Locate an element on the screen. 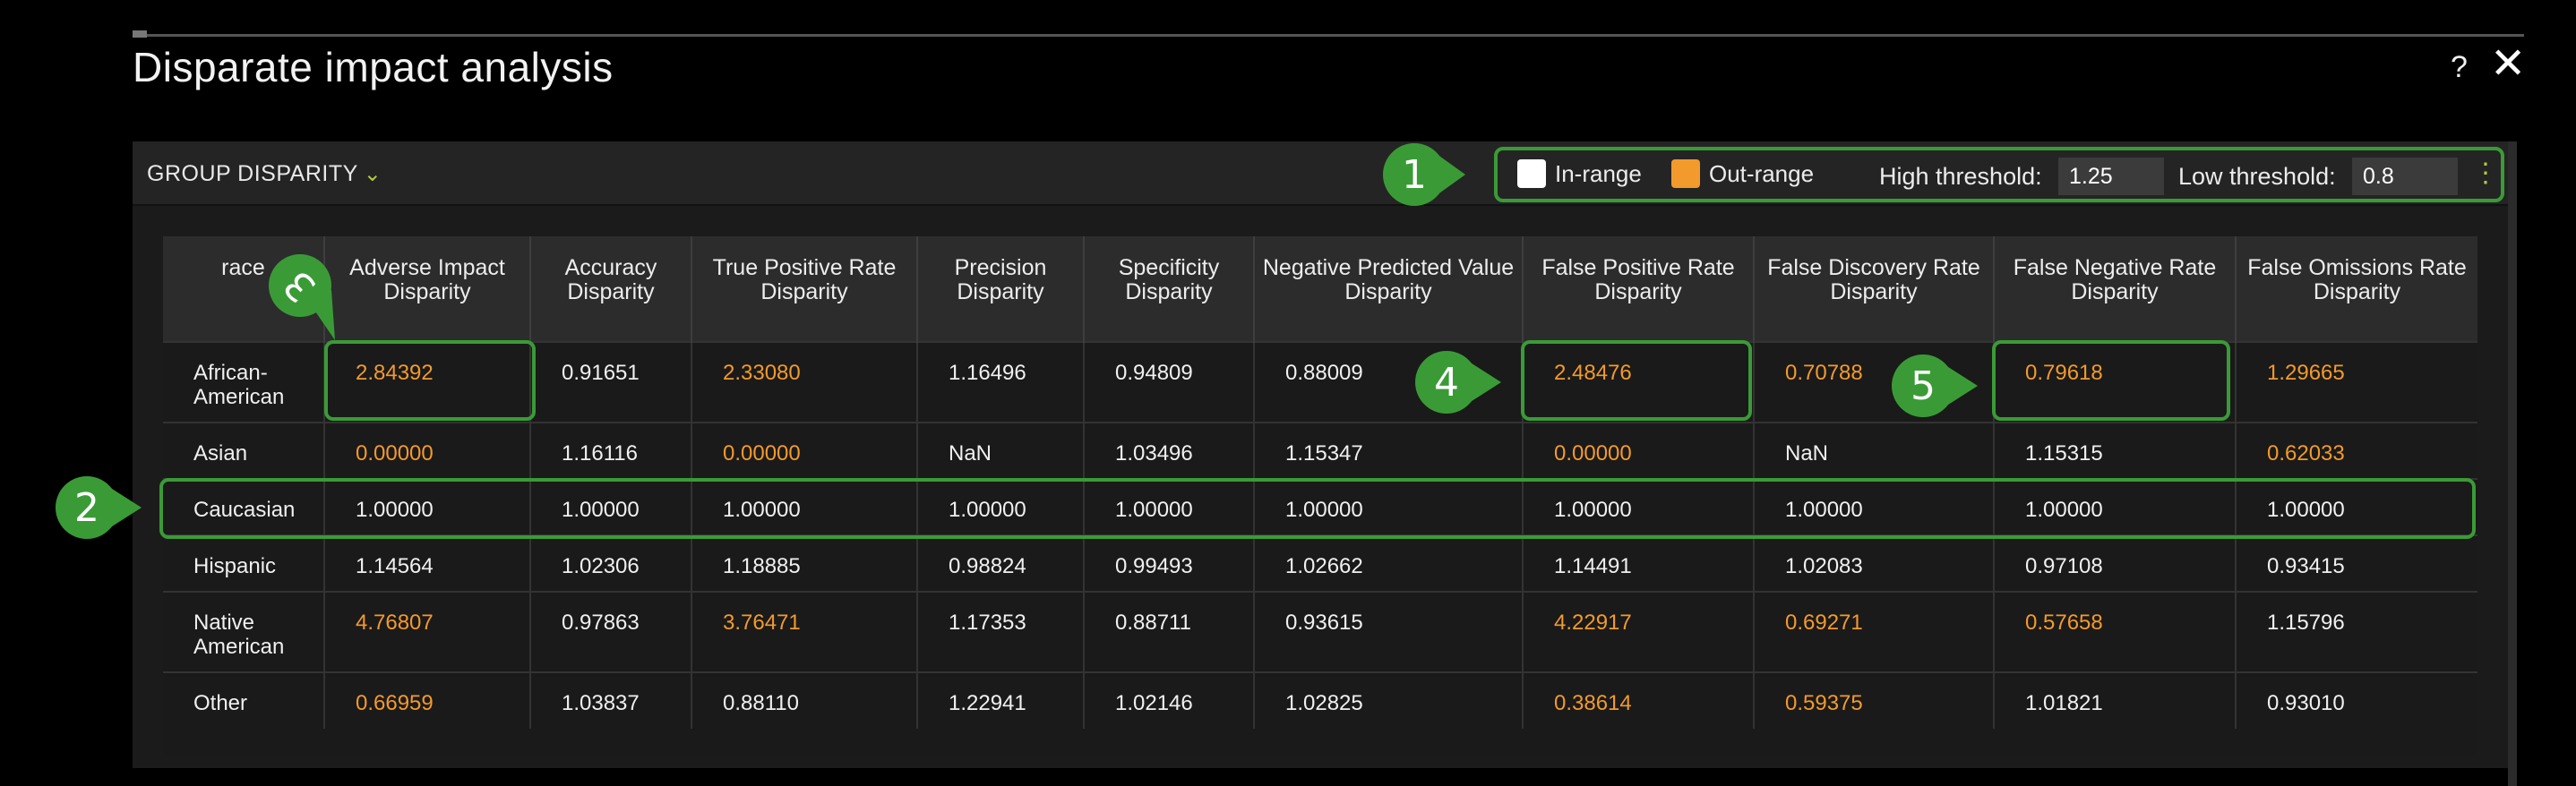 Image resolution: width=2576 pixels, height=786 pixels. table-cell: 0.62033 is located at coordinates (2356, 450).